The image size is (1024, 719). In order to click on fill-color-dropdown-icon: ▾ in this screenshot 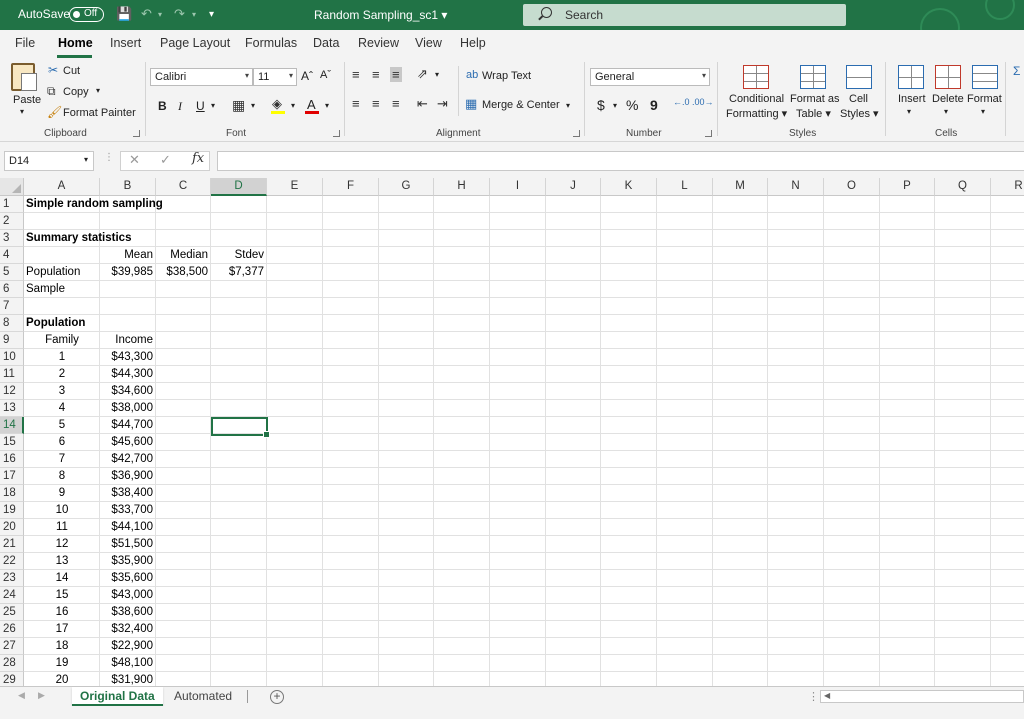, I will do `click(293, 105)`.